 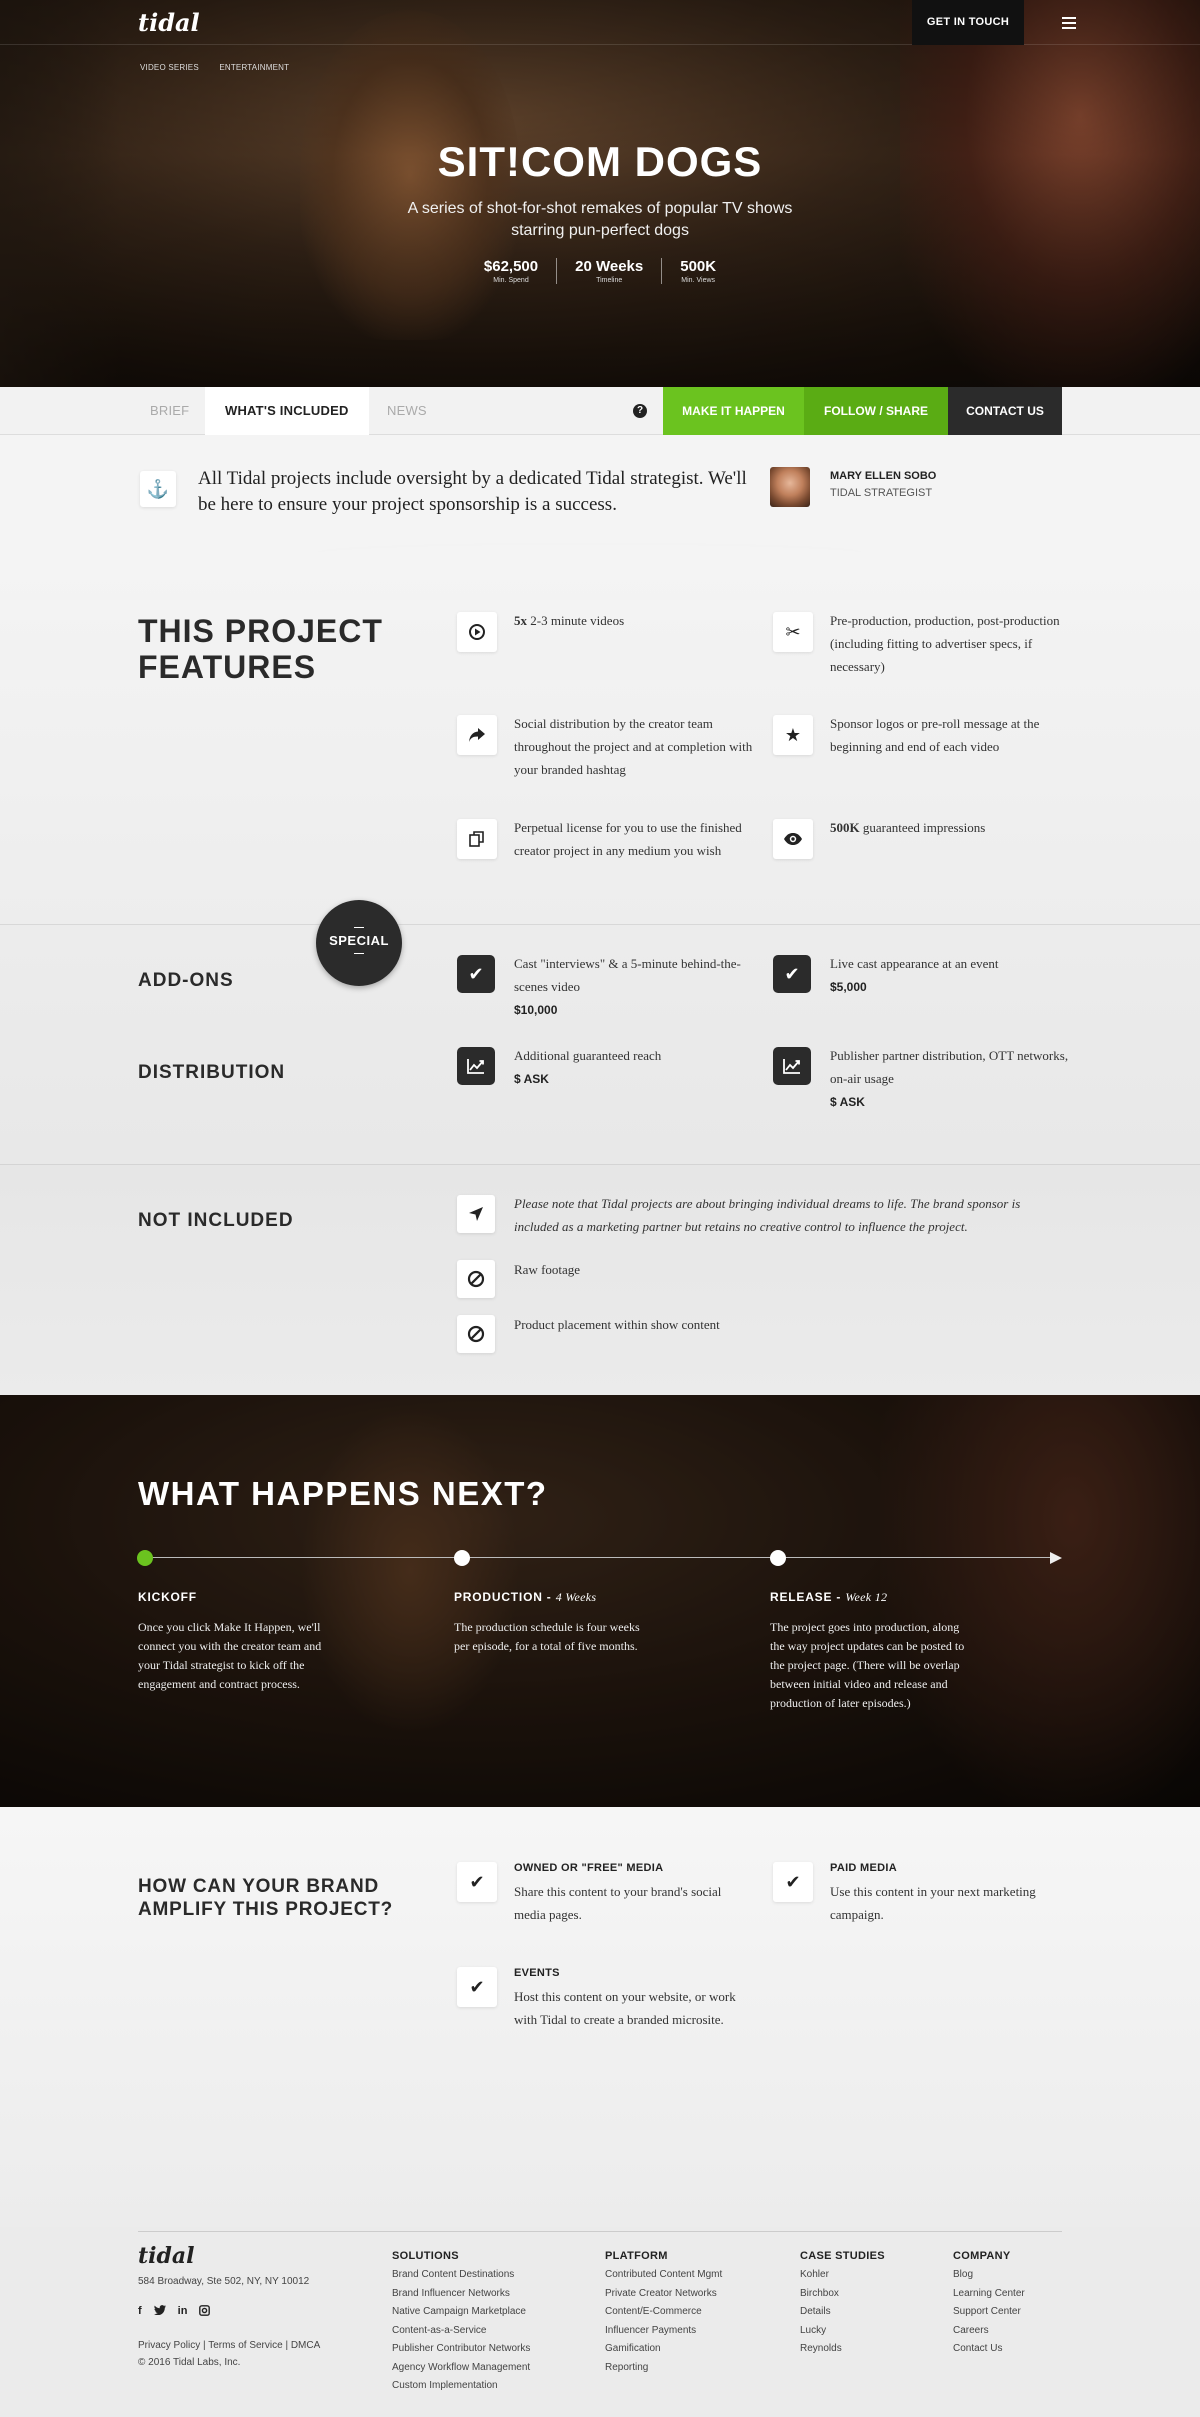 I want to click on footer-link: Contact Us, so click(x=989, y=2349).